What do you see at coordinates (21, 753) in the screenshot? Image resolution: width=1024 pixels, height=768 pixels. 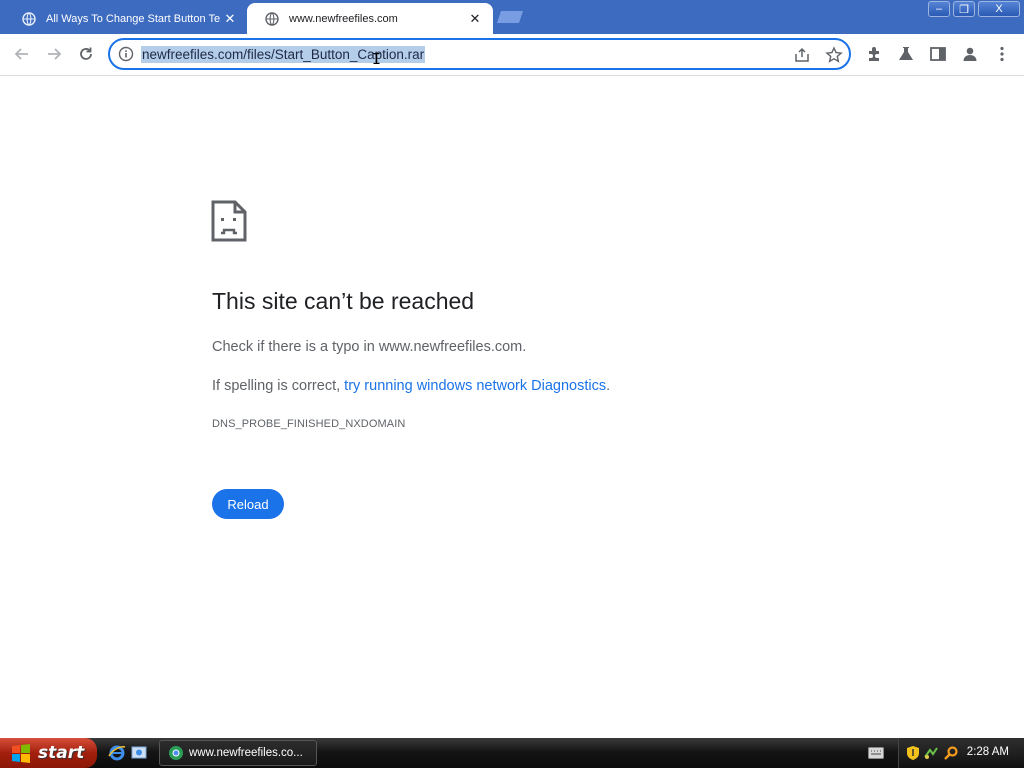 I see `windows-logo-icon` at bounding box center [21, 753].